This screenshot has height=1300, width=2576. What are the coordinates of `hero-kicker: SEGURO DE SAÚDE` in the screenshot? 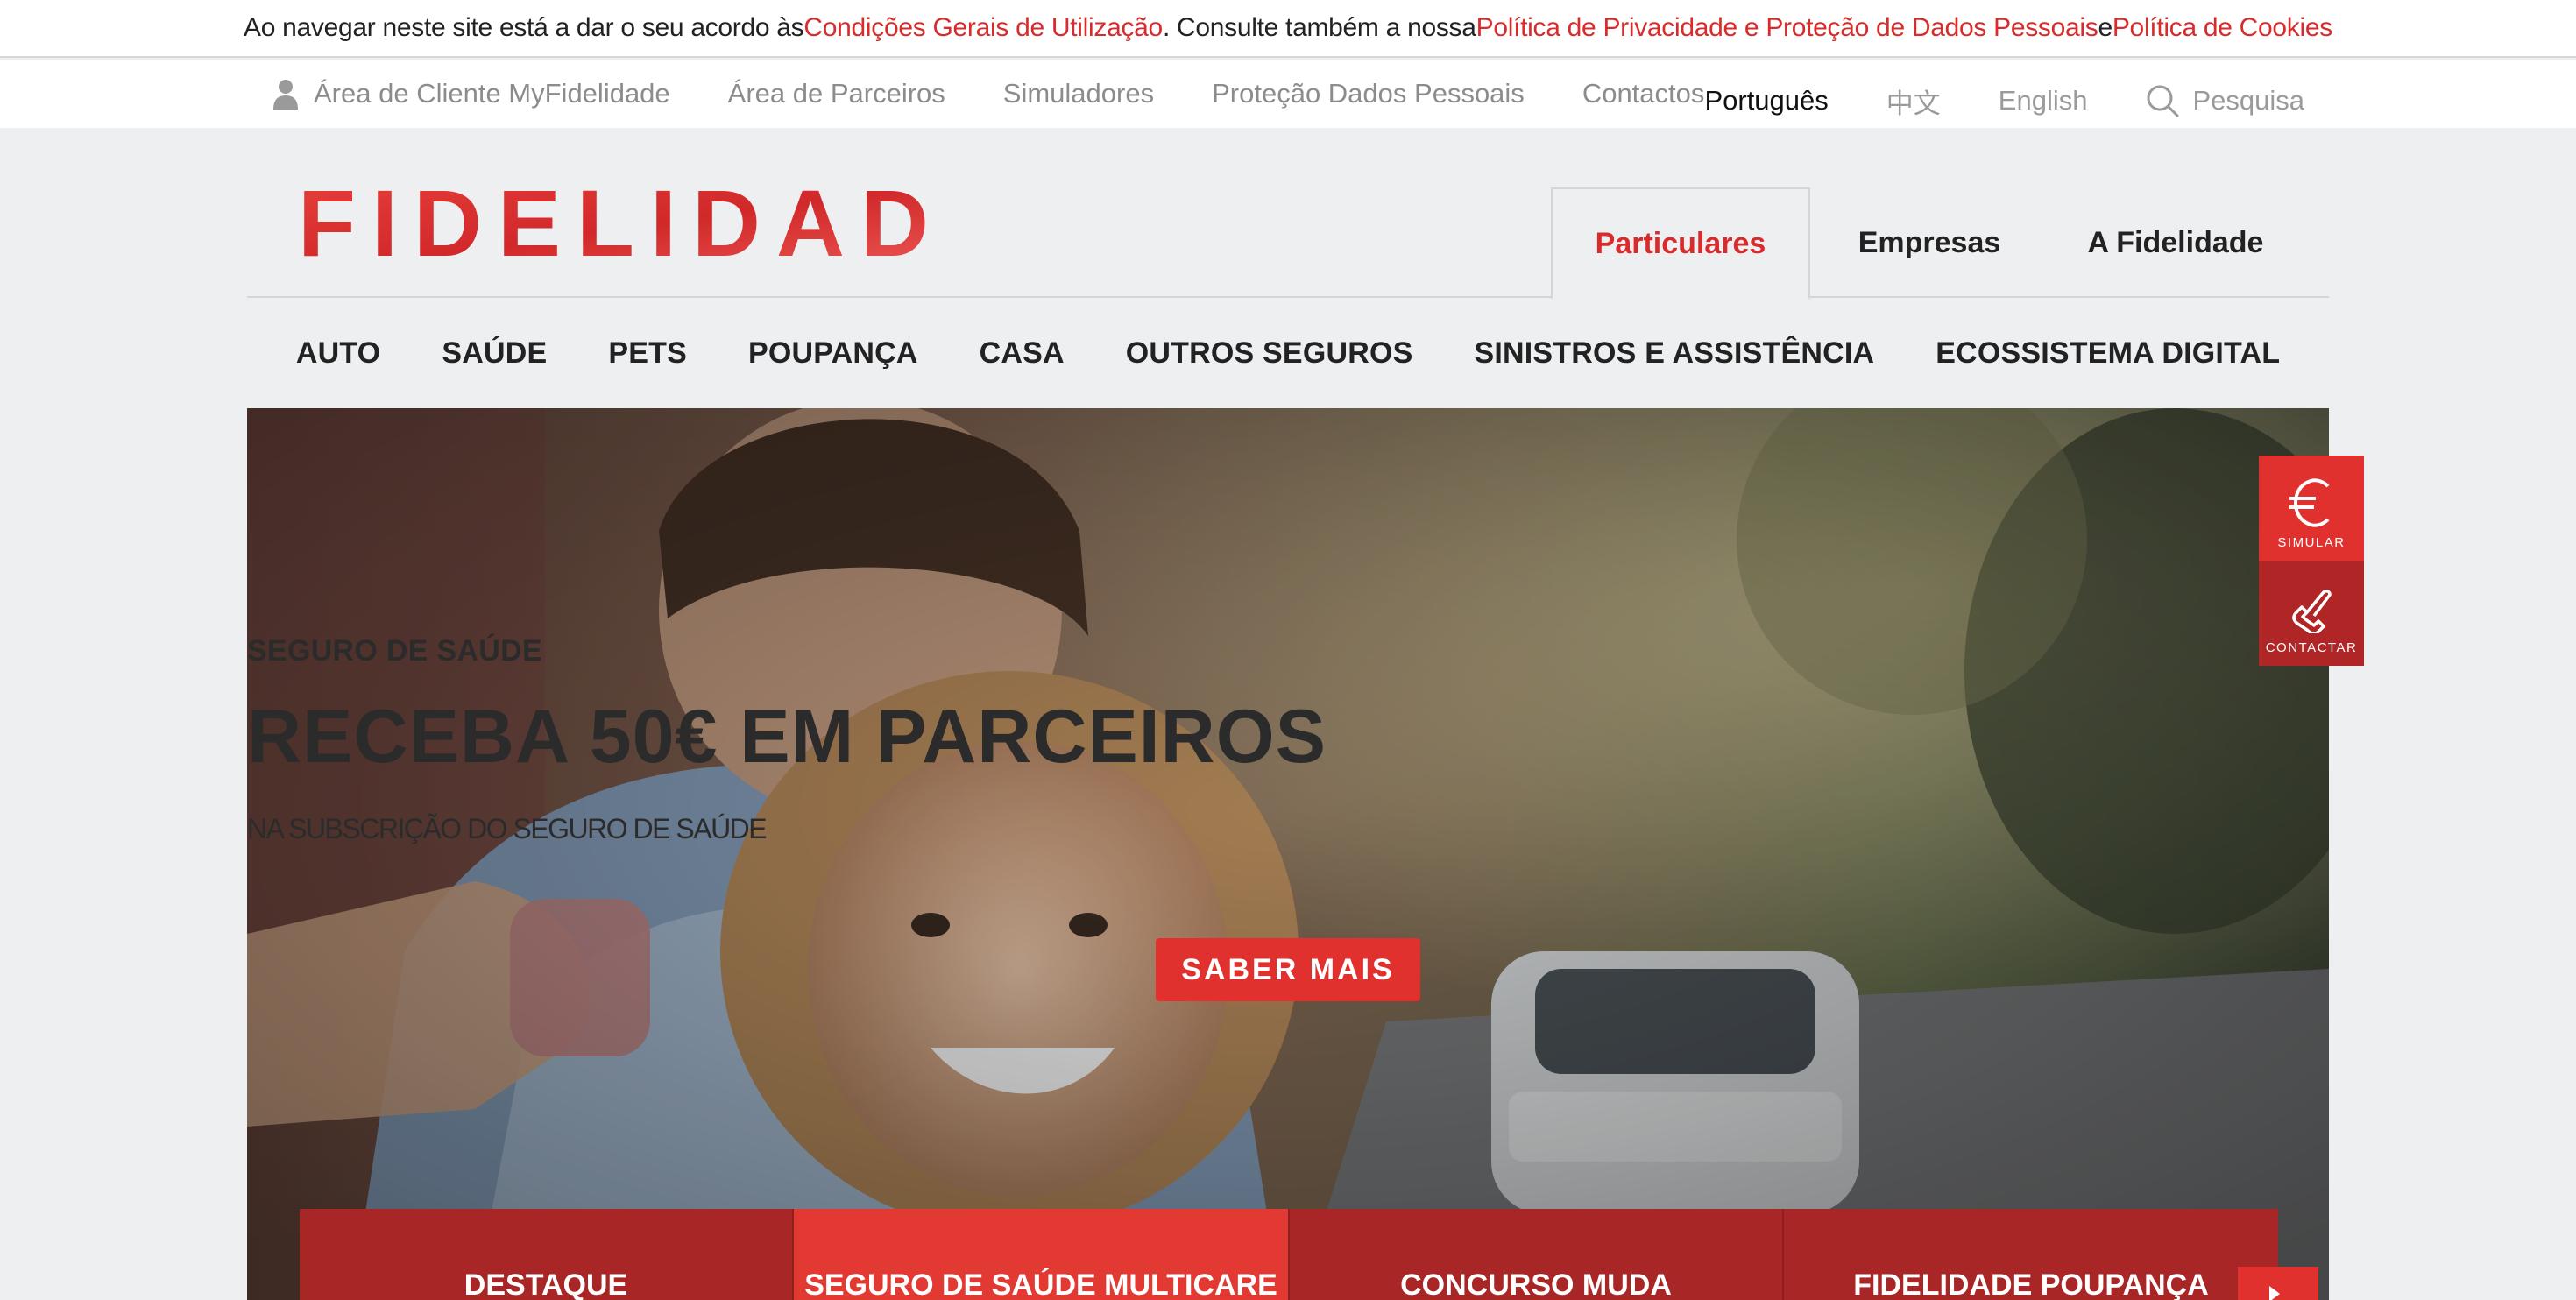 It's located at (394, 651).